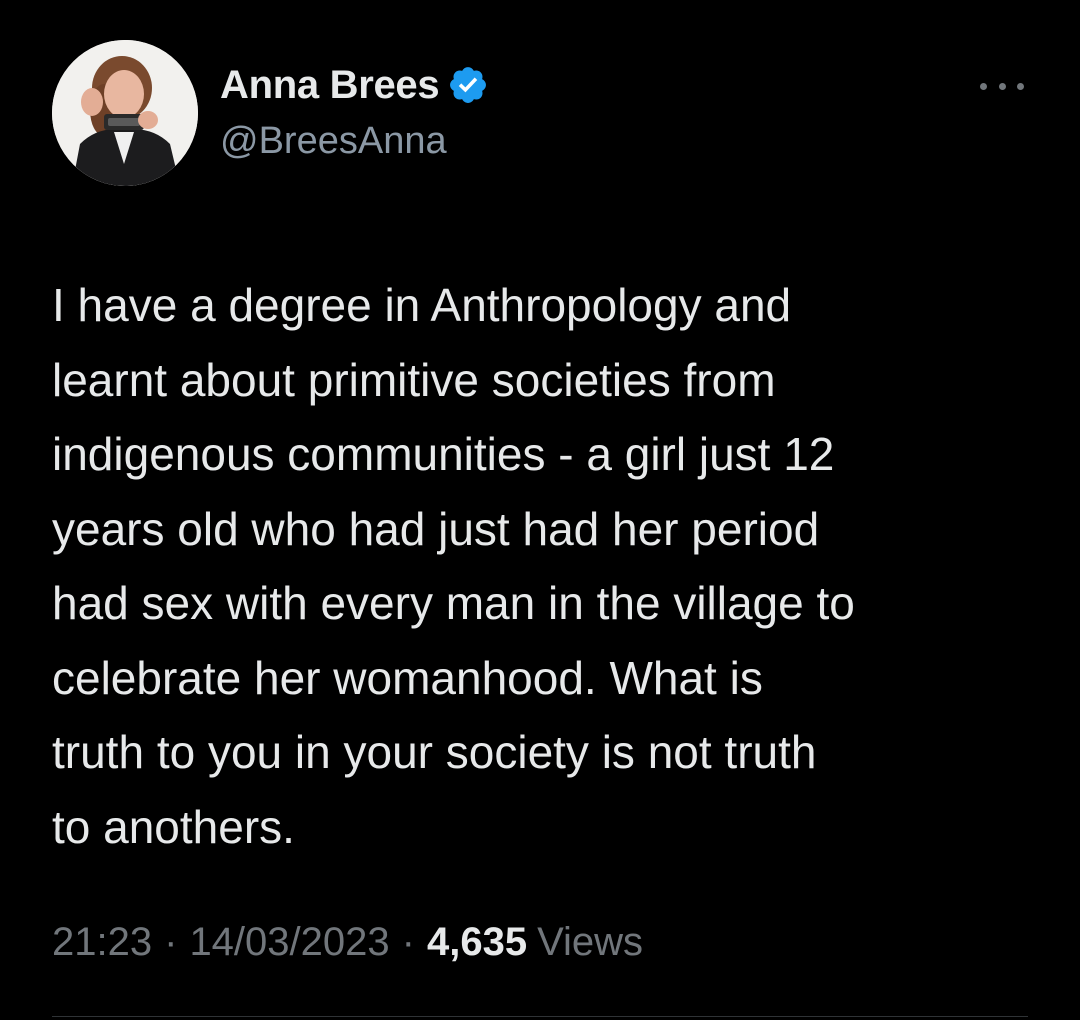  What do you see at coordinates (590, 942) in the screenshot?
I see `views-label: Views` at bounding box center [590, 942].